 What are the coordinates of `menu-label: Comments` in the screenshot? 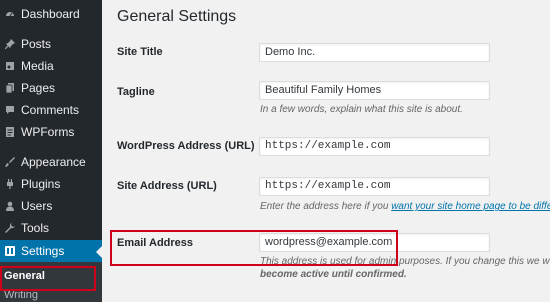 It's located at (50, 110).